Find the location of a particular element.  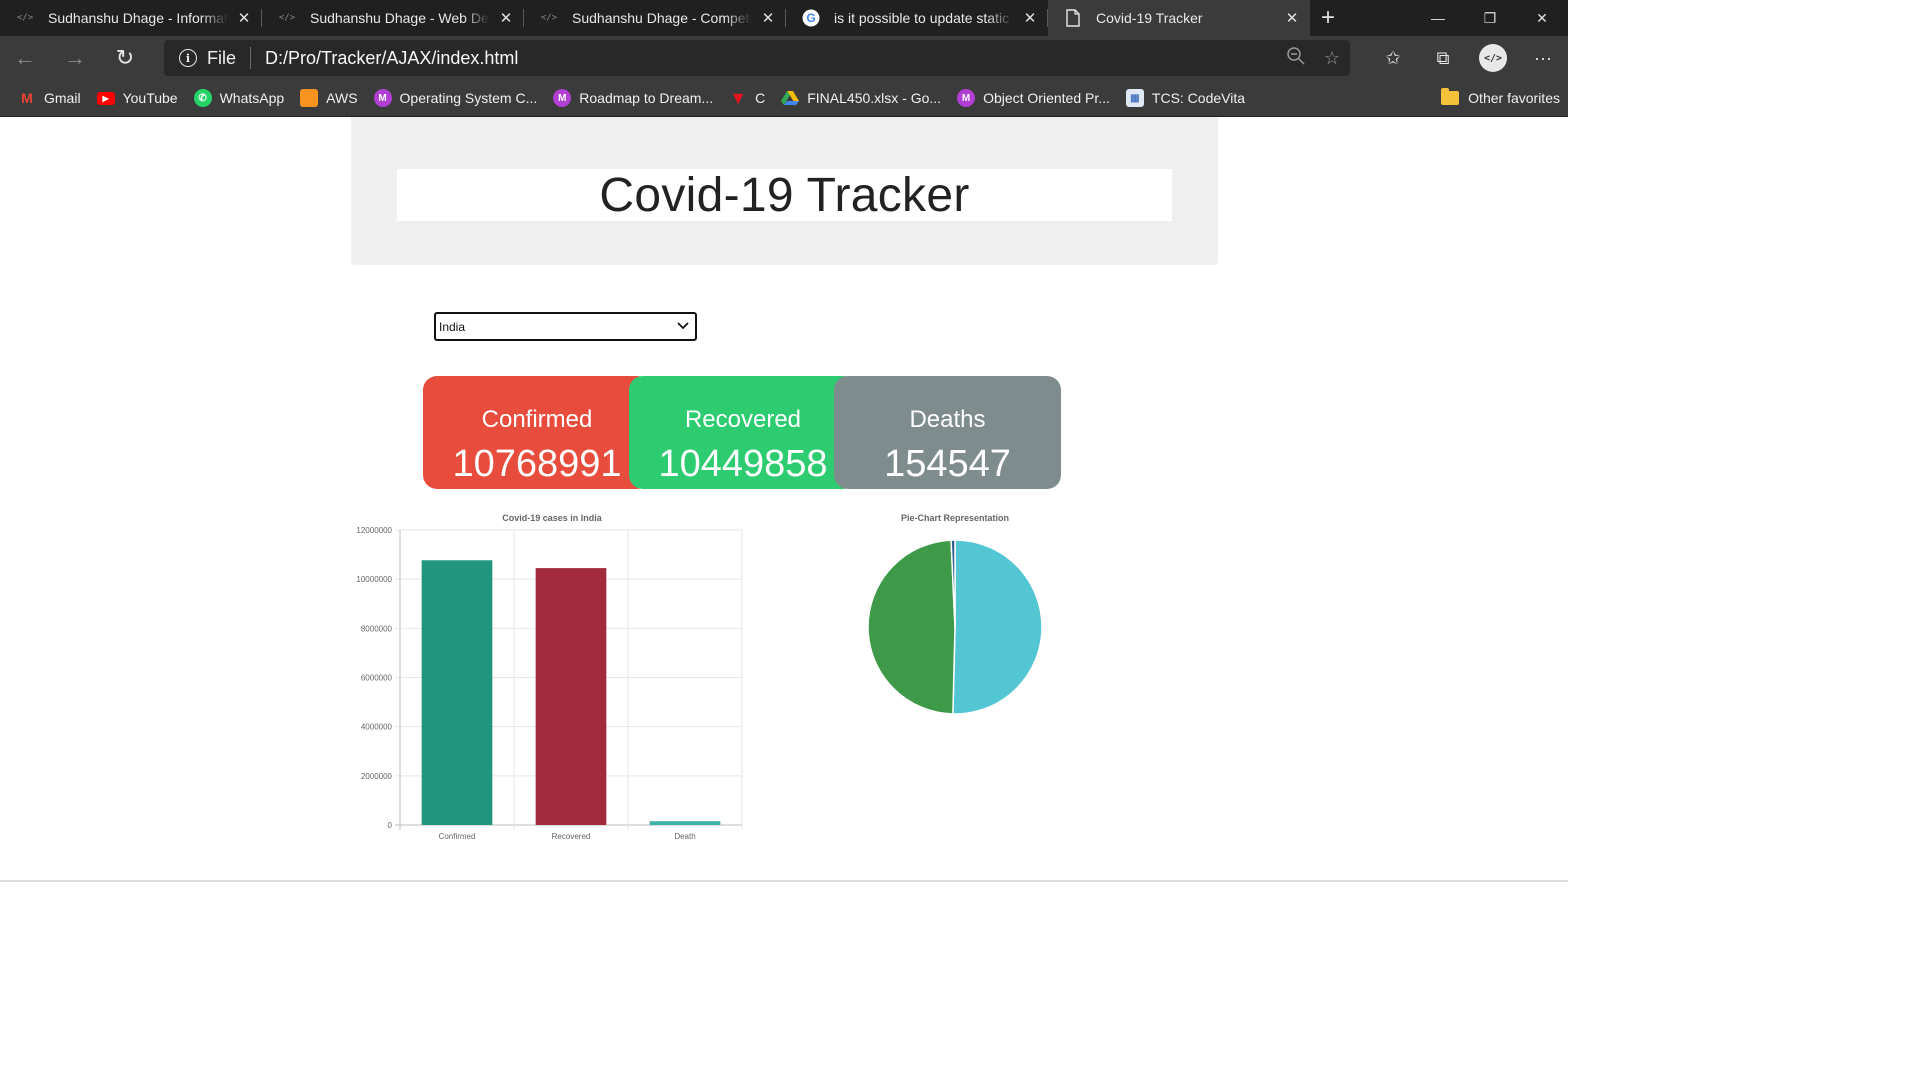

svg-text: G is located at coordinates (810, 18).